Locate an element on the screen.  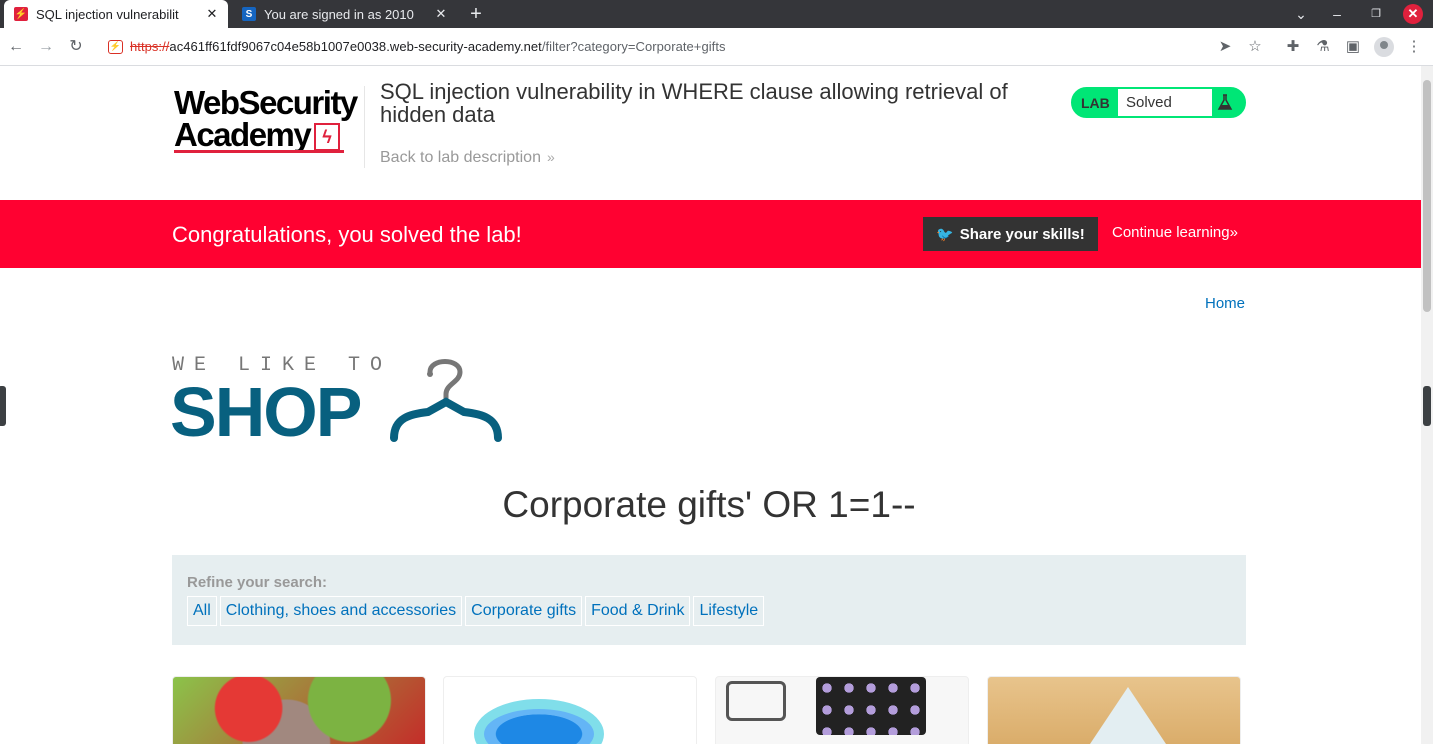
filter-food-drink: Food & Drink is located at coordinates (638, 611).